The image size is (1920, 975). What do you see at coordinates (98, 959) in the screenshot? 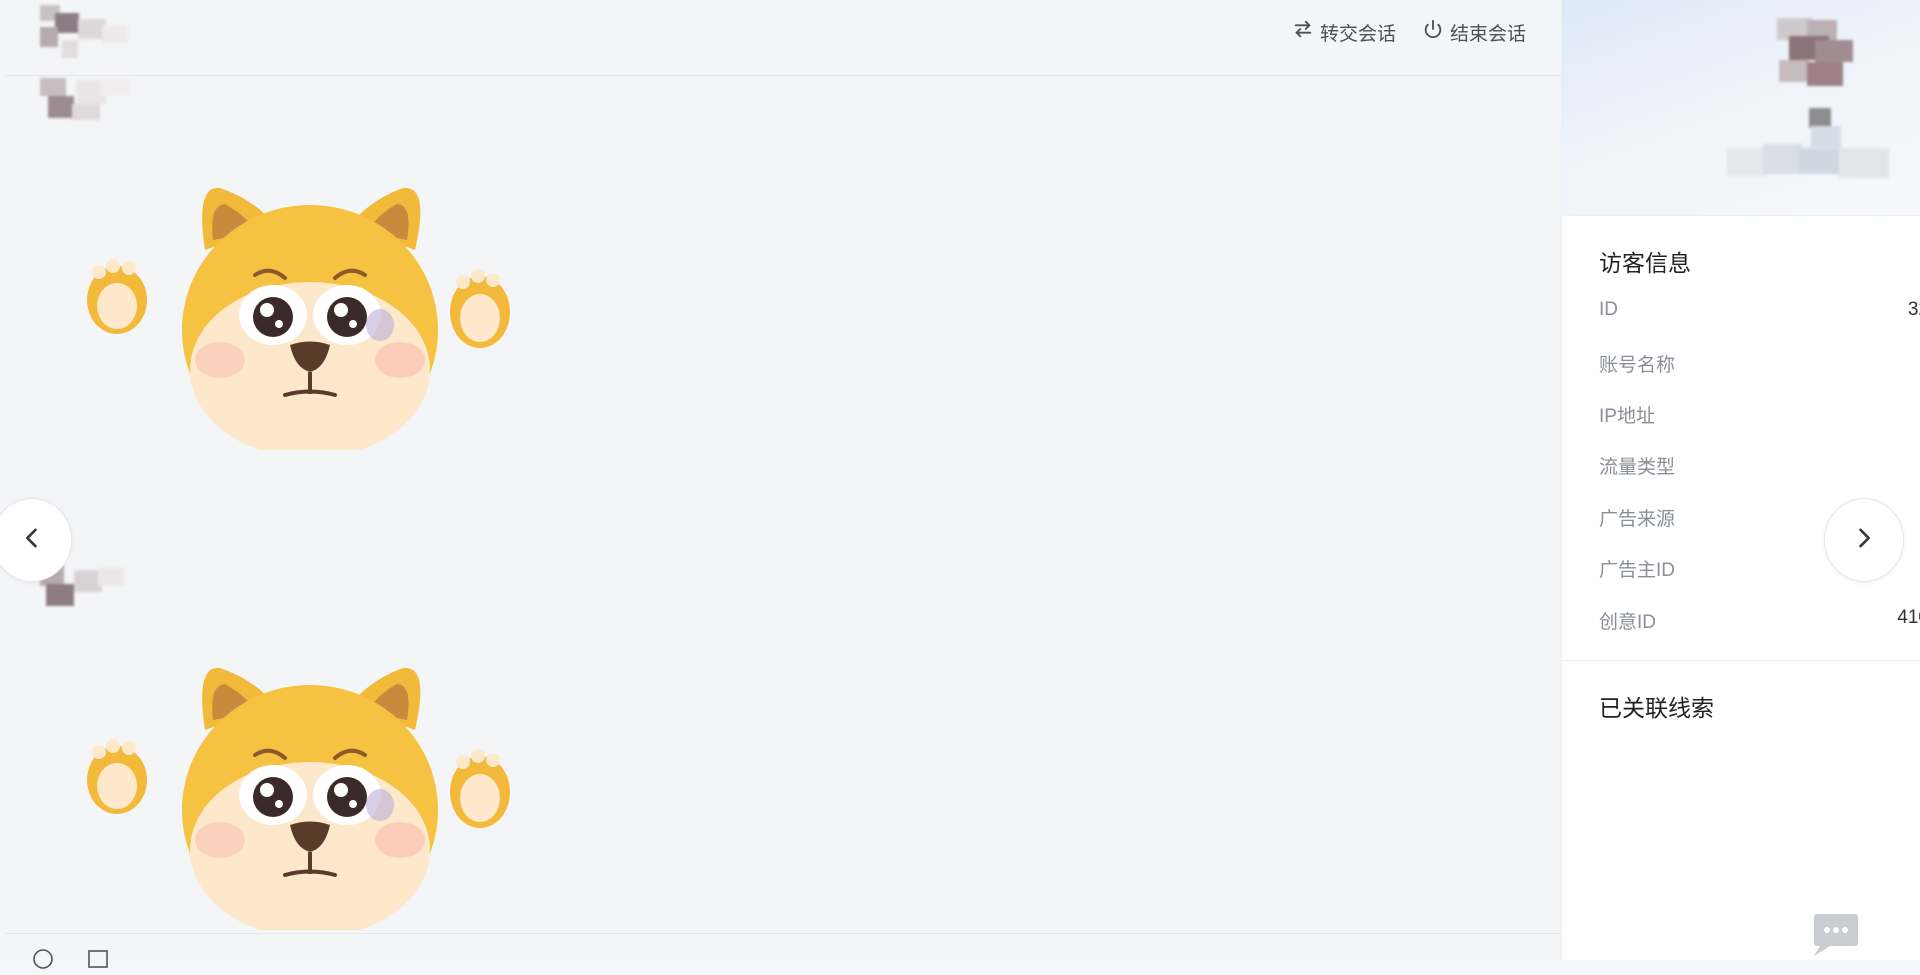
I see `image-icon` at bounding box center [98, 959].